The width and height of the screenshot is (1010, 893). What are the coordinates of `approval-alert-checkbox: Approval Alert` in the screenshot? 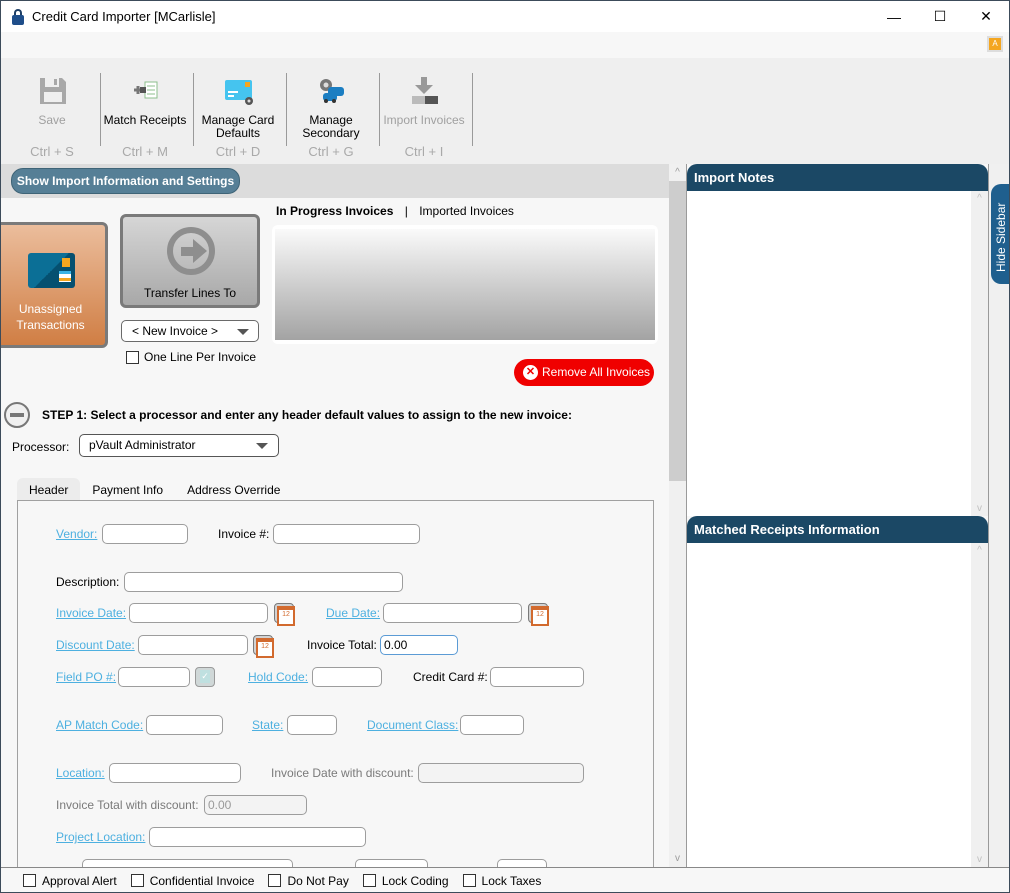 It's located at (70, 881).